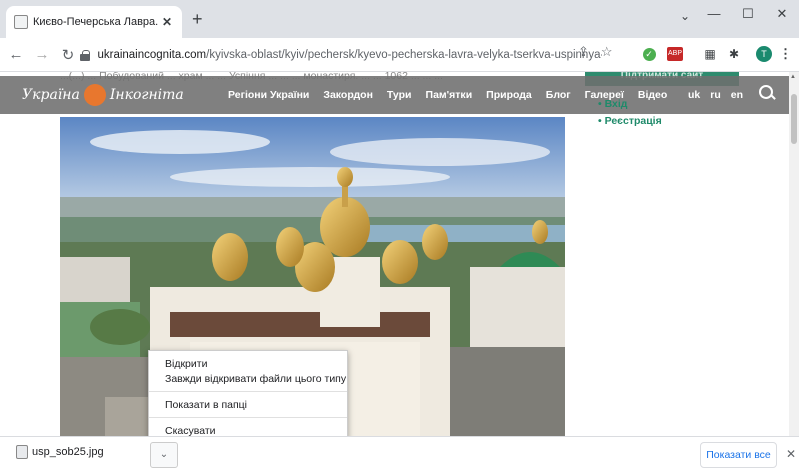  I want to click on nav-regions: Регіони України, so click(268, 95).